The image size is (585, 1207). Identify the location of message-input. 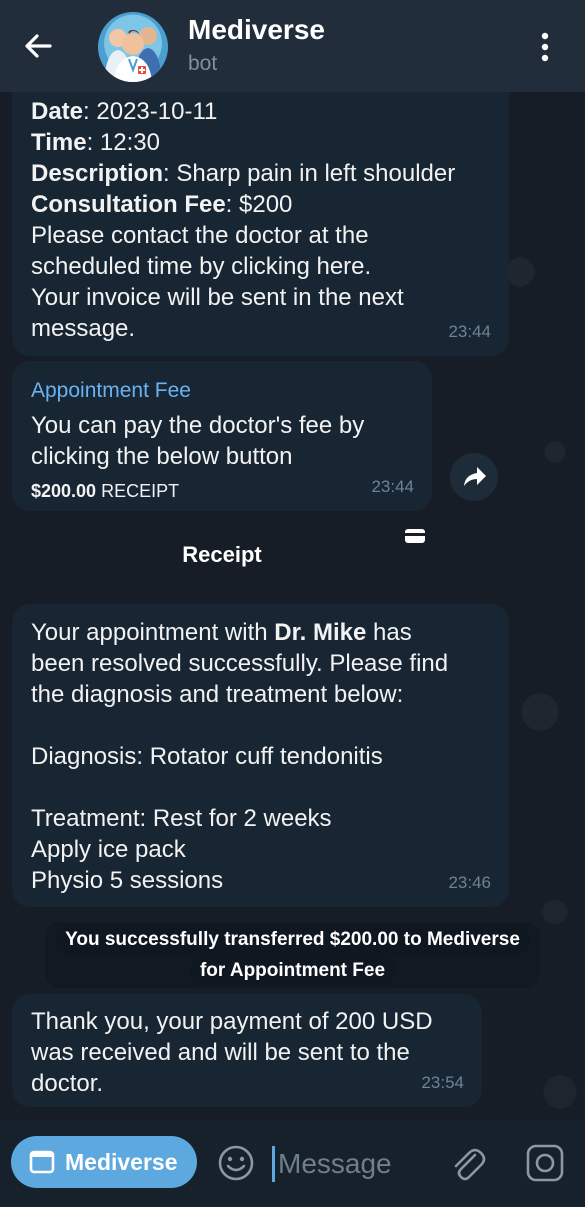
(358, 1164).